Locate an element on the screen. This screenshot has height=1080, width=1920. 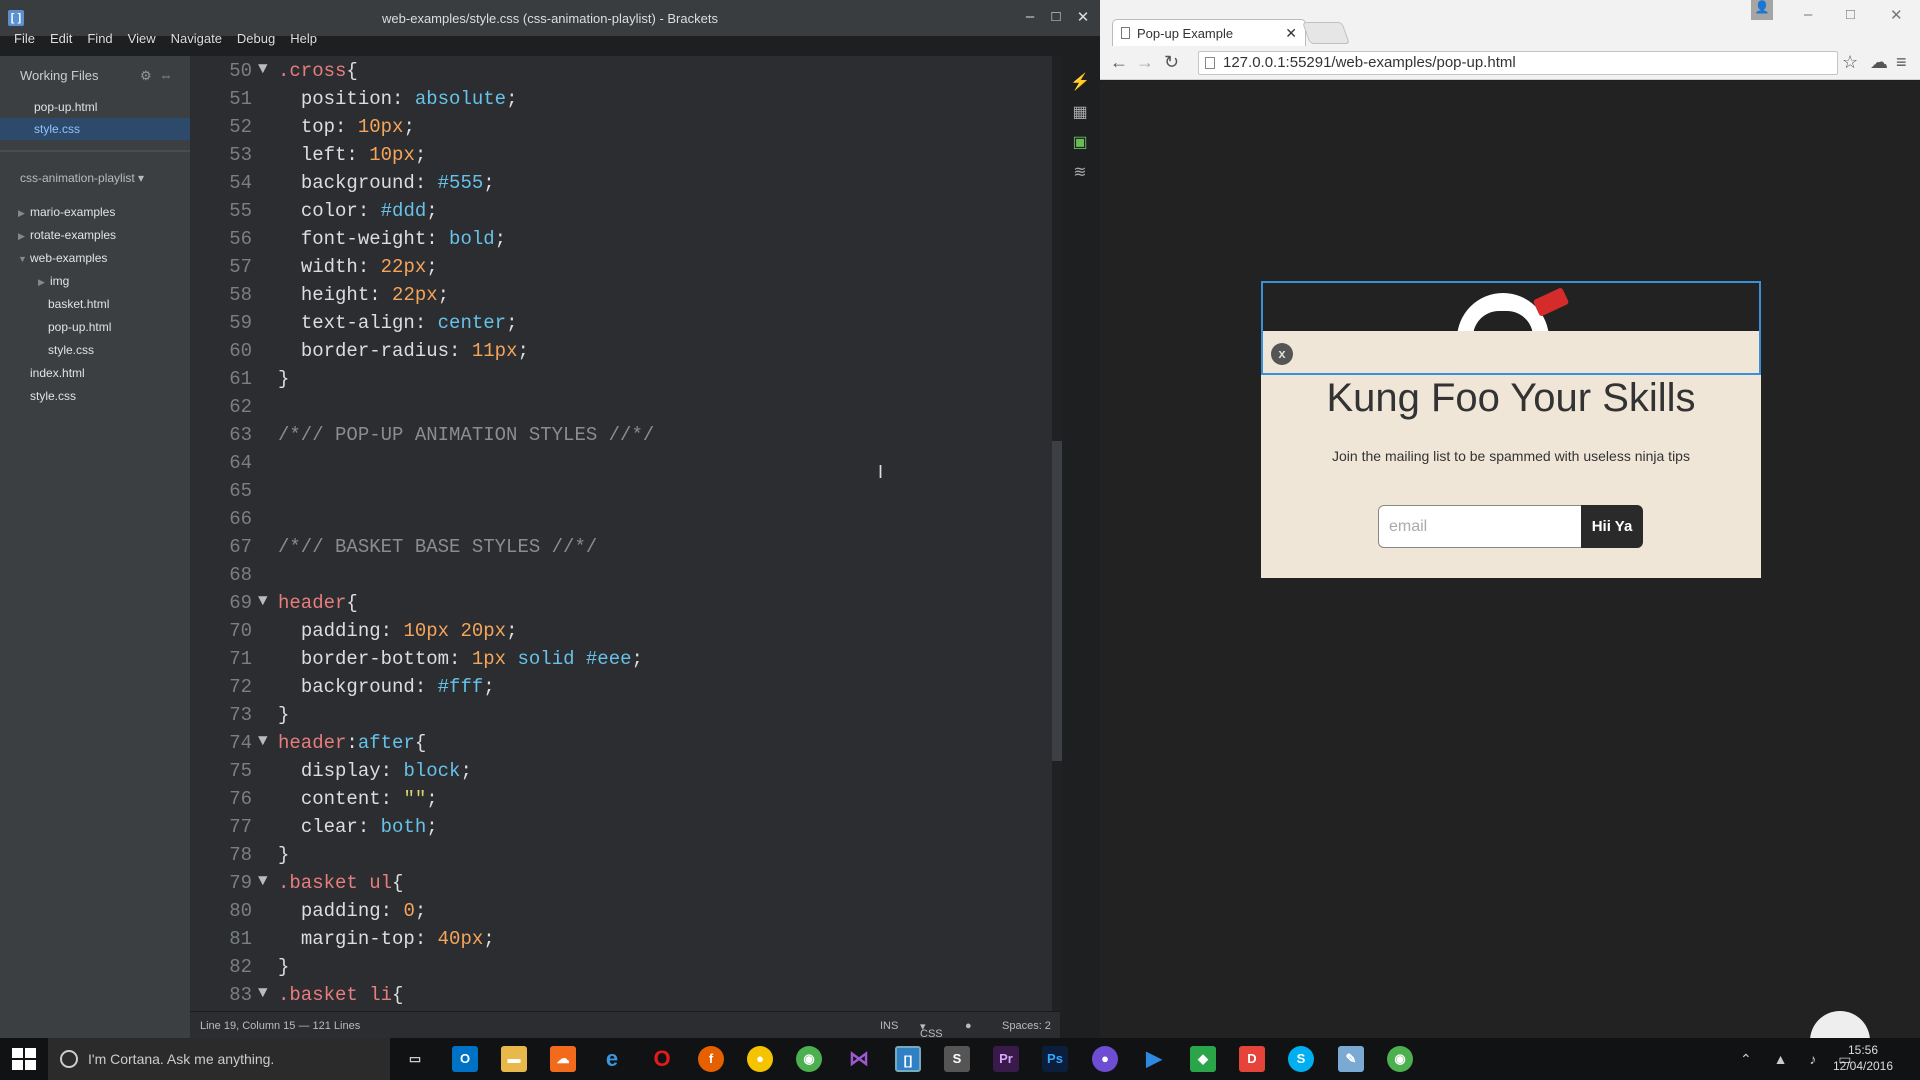
code-line: 83 ▼ .basket li{ is located at coordinates (625, 997).